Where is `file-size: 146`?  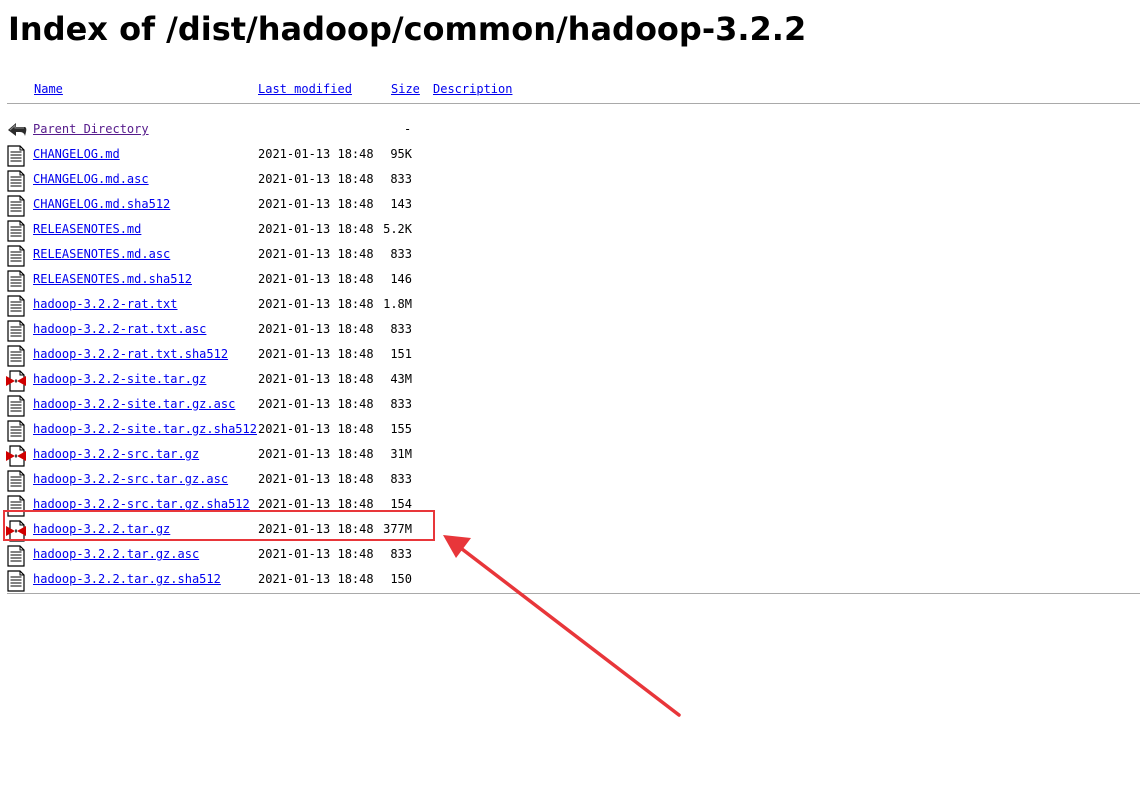
file-size: 146 is located at coordinates (401, 279).